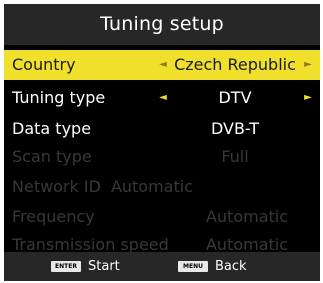 The image size is (323, 283). Describe the element at coordinates (52, 156) in the screenshot. I see `scan-type-label: Scan type` at that location.